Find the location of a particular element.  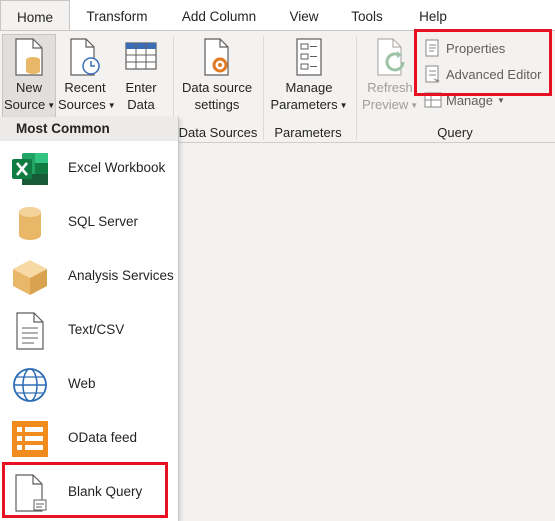

menu-item-web: Web is located at coordinates (89, 384).